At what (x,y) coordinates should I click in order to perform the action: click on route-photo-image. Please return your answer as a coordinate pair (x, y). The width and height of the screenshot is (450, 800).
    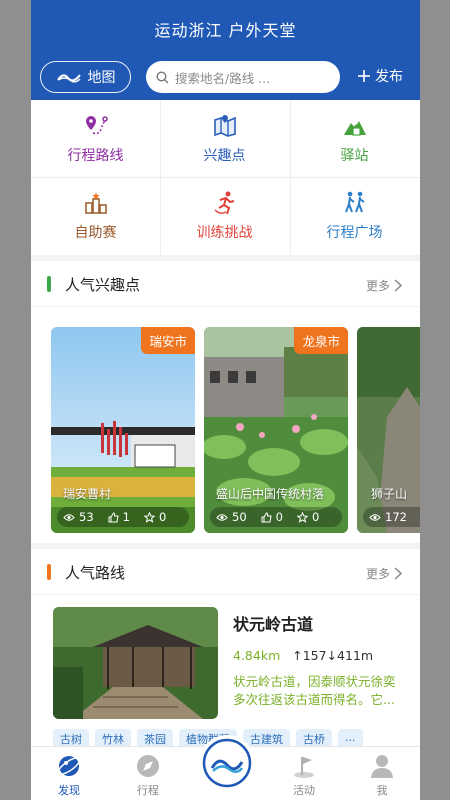
    Looking at the image, I should click on (135, 663).